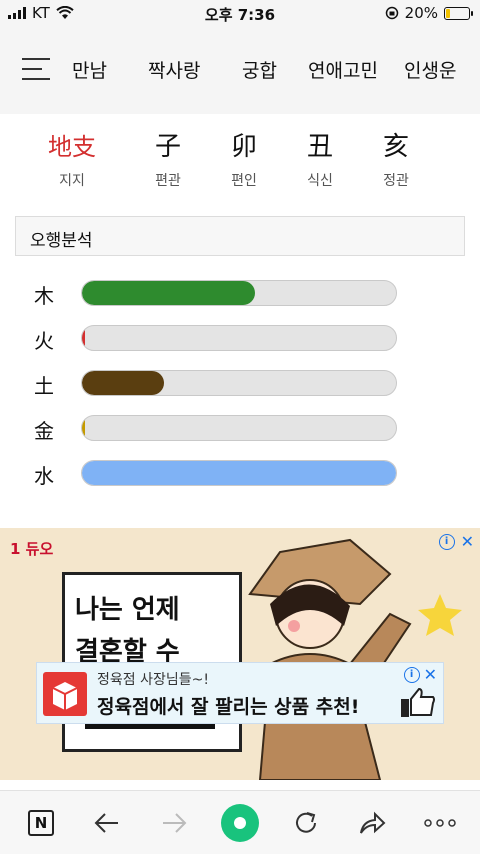  Describe the element at coordinates (72, 147) in the screenshot. I see `jiji-hanja: 地支` at that location.